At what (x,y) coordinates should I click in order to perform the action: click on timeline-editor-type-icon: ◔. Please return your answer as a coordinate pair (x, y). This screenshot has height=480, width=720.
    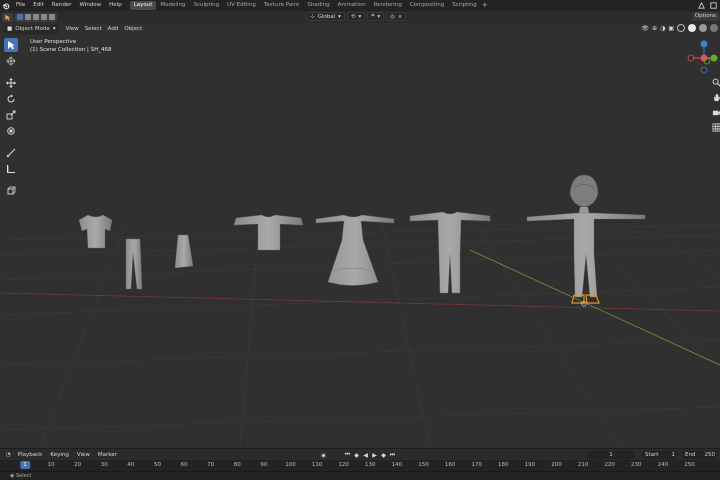
    Looking at the image, I should click on (8, 455).